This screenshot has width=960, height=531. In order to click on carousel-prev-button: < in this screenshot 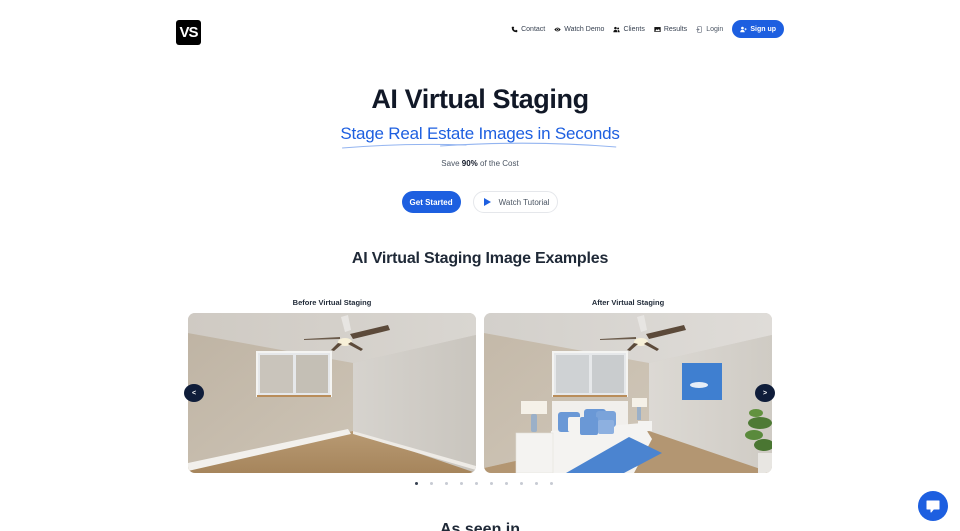, I will do `click(194, 393)`.